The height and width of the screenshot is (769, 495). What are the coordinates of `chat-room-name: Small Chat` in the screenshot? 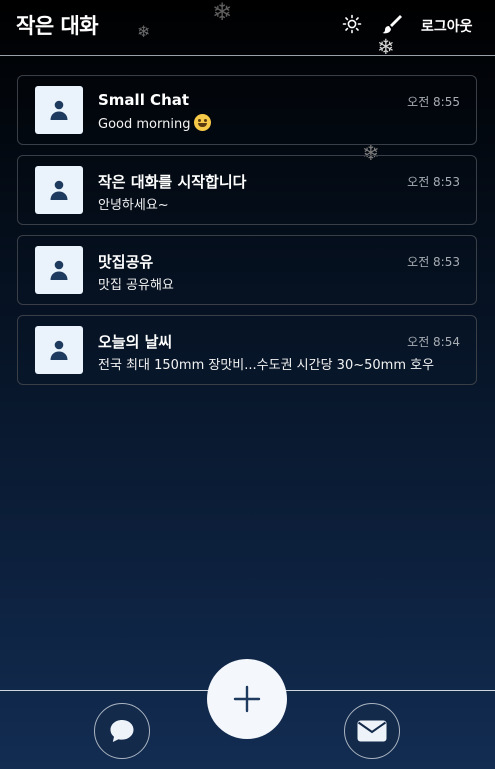 It's located at (144, 100).